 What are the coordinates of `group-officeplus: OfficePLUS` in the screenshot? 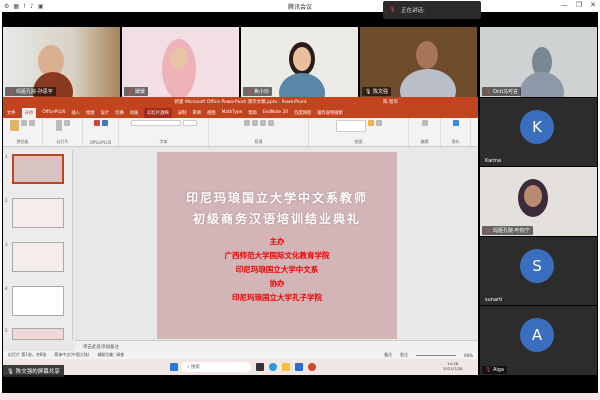 It's located at (101, 132).